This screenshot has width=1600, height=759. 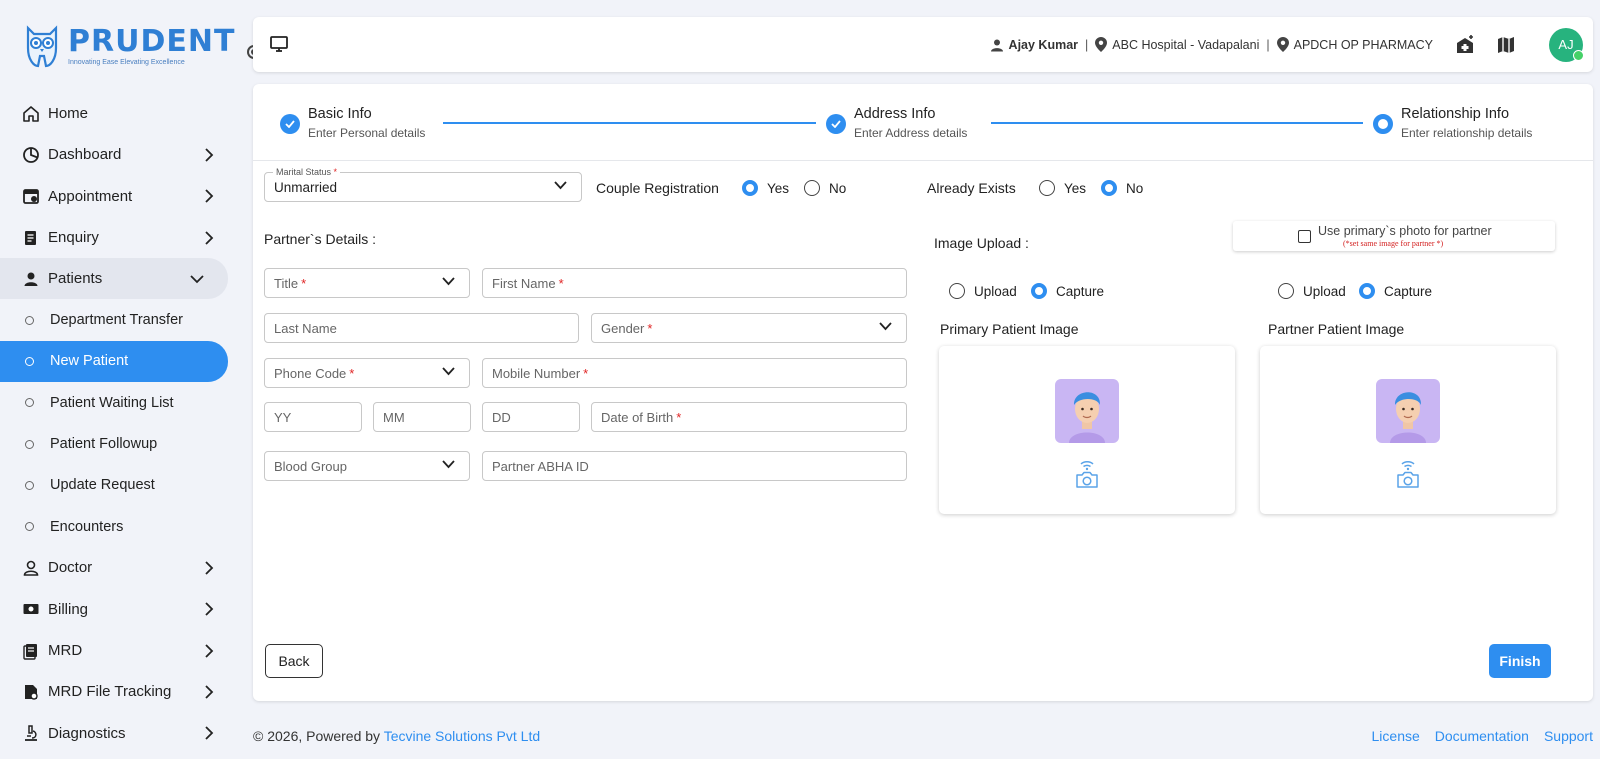 I want to click on map-icon, so click(x=1506, y=45).